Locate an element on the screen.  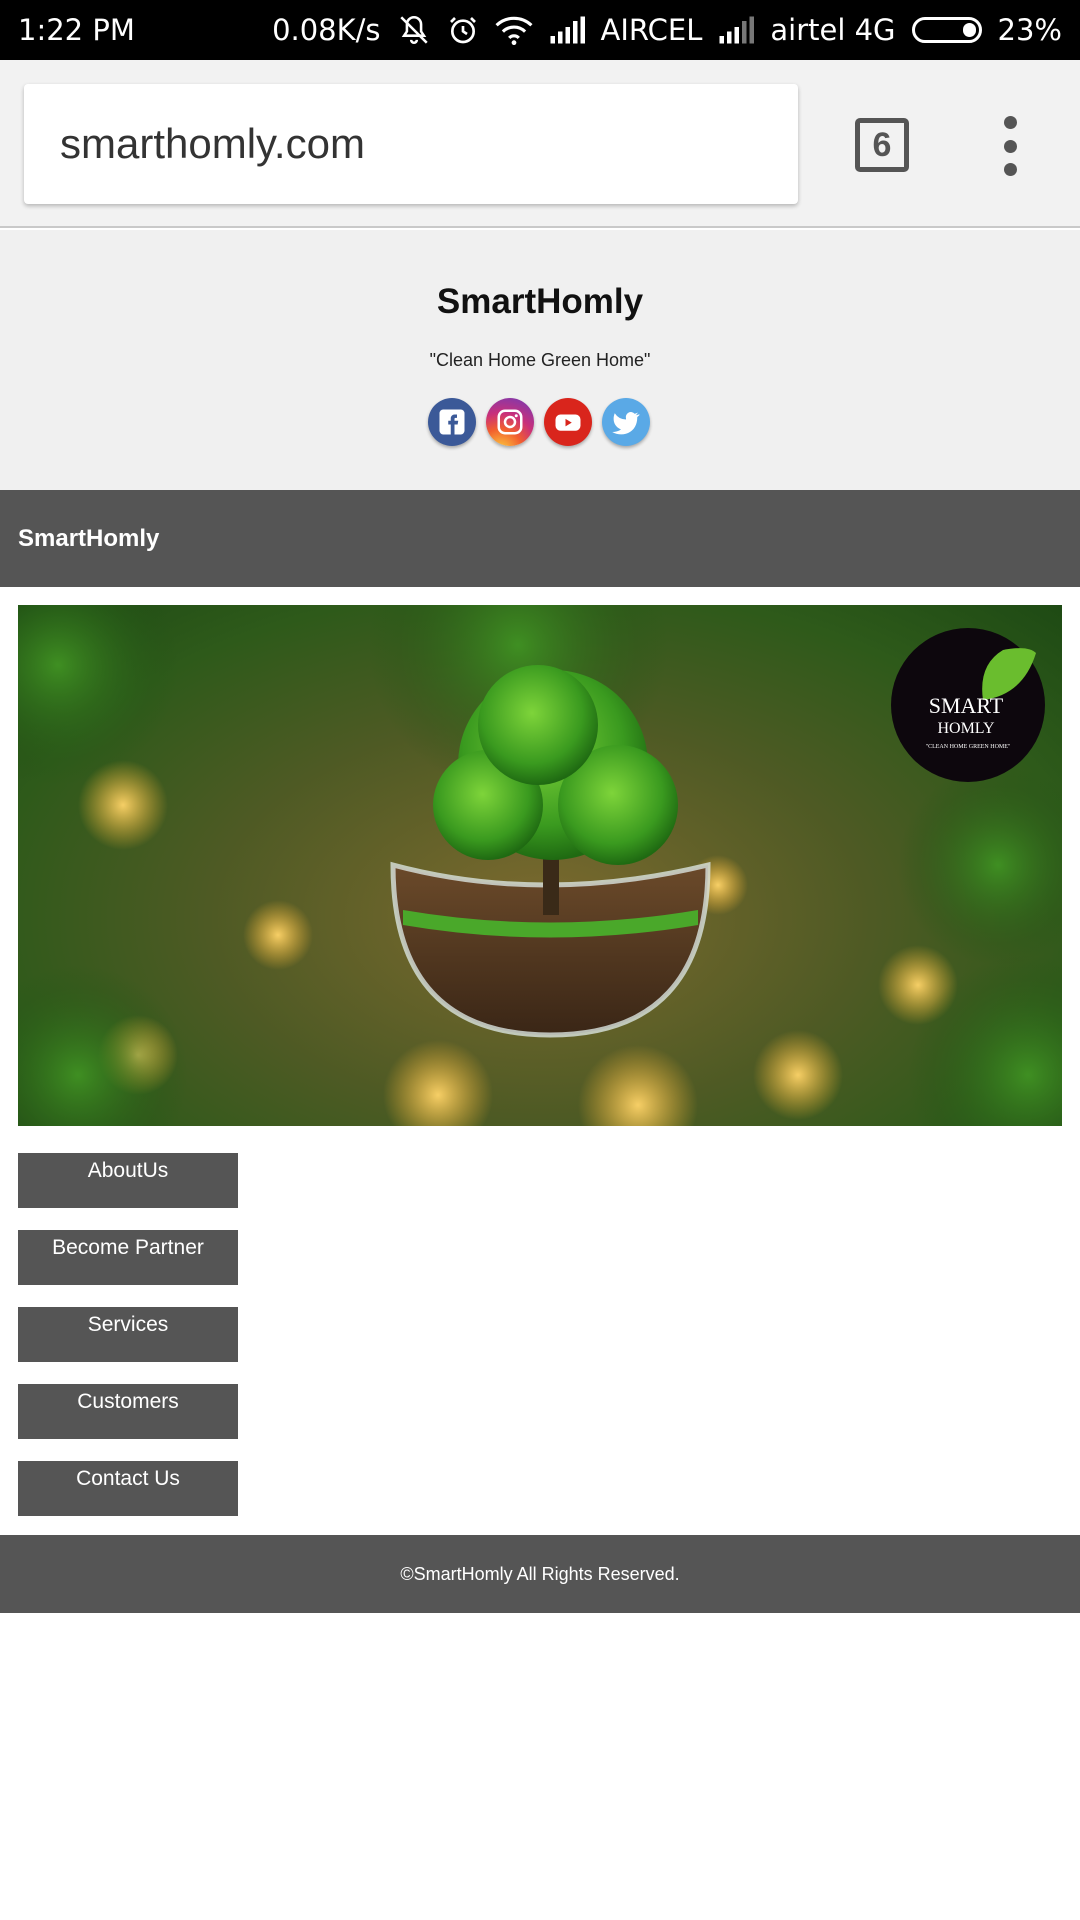
services-button: Services is located at coordinates (128, 1334).